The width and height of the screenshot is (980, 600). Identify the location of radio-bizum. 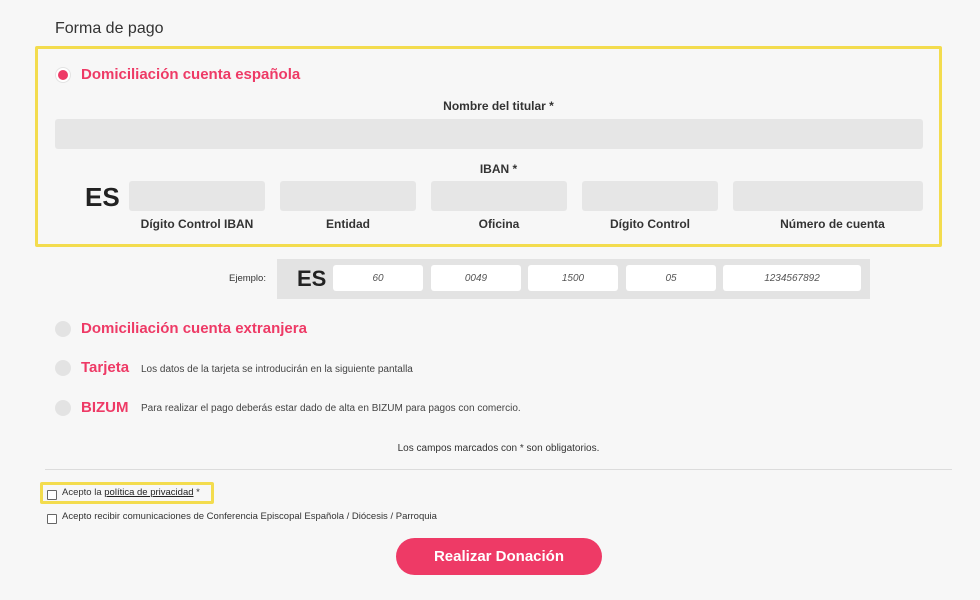
(63, 410).